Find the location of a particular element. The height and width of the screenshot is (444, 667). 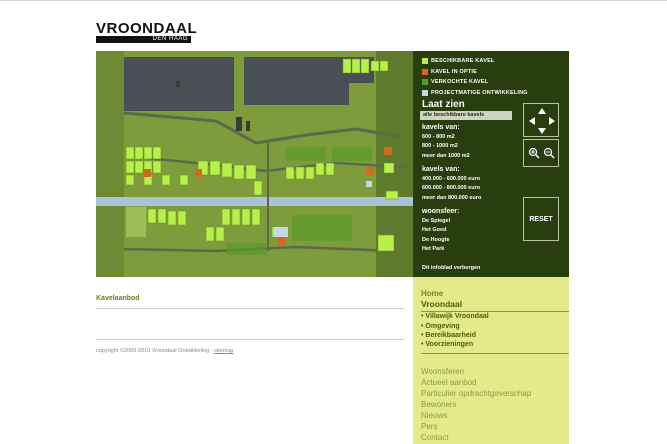

logo-wordmark: VROONDAAL is located at coordinates (147, 28).